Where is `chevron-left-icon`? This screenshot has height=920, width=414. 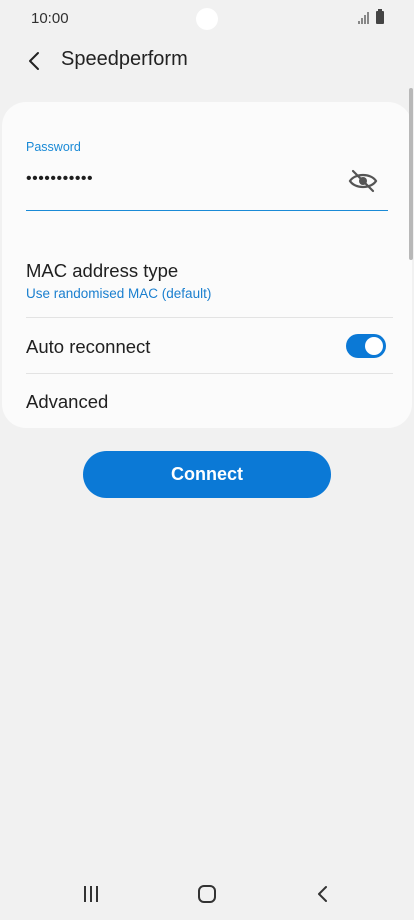
chevron-left-icon is located at coordinates (34, 61).